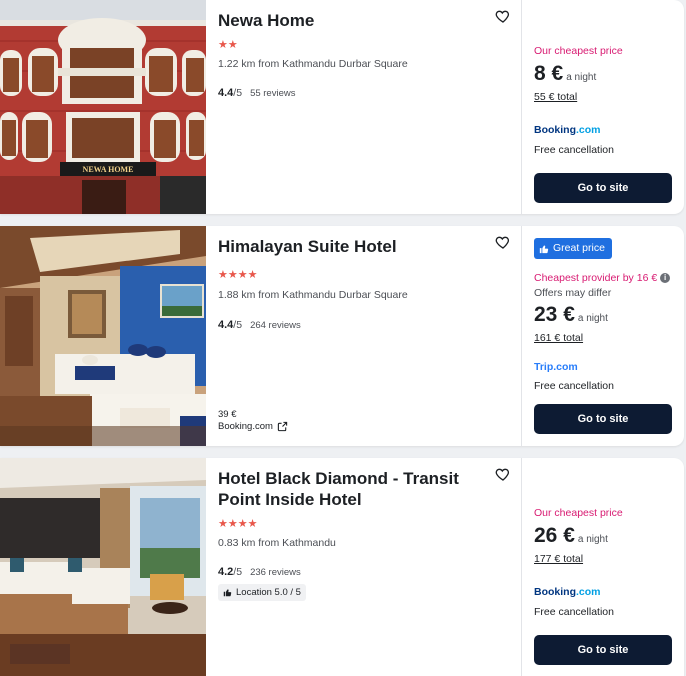 The height and width of the screenshot is (676, 686). I want to click on guest-rating: 4.4/5 55 reviews, so click(256, 93).